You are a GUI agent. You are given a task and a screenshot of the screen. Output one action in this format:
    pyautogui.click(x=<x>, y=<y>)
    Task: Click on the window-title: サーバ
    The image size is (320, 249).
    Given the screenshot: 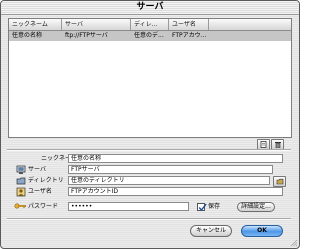 What is the action you would take?
    pyautogui.click(x=150, y=7)
    